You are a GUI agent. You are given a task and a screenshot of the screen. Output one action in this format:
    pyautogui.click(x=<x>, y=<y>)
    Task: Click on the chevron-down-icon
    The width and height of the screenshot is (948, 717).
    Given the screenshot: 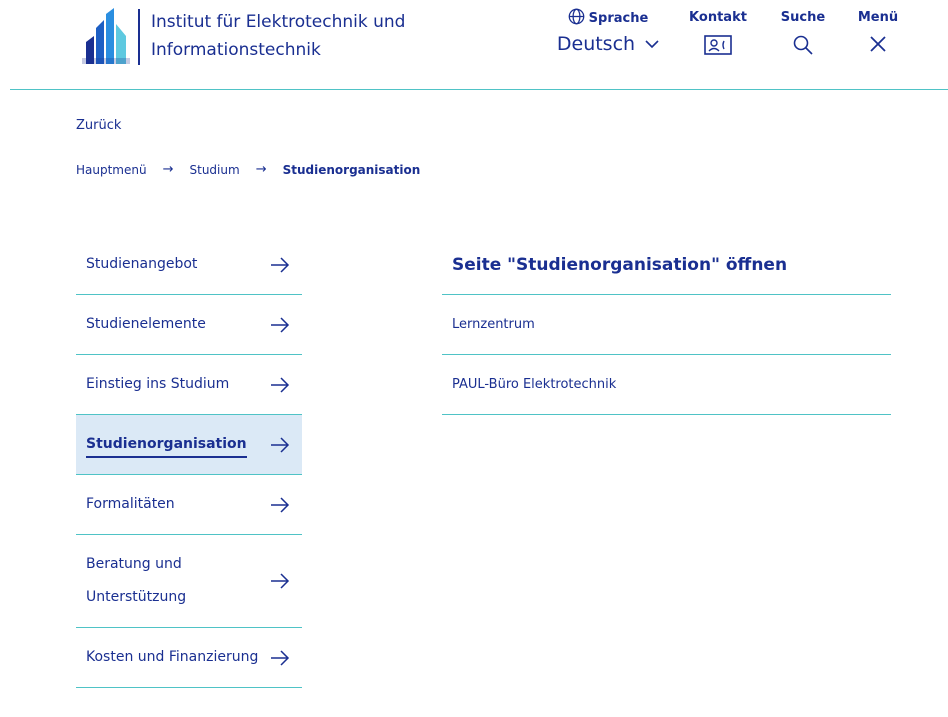 What is the action you would take?
    pyautogui.click(x=652, y=44)
    